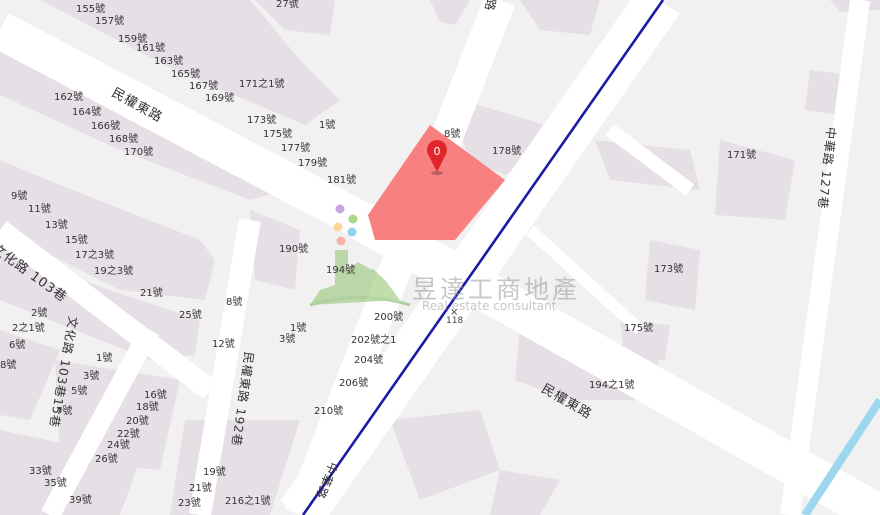 This screenshot has width=880, height=515. What do you see at coordinates (220, 98) in the screenshot?
I see `address-label: 169號` at bounding box center [220, 98].